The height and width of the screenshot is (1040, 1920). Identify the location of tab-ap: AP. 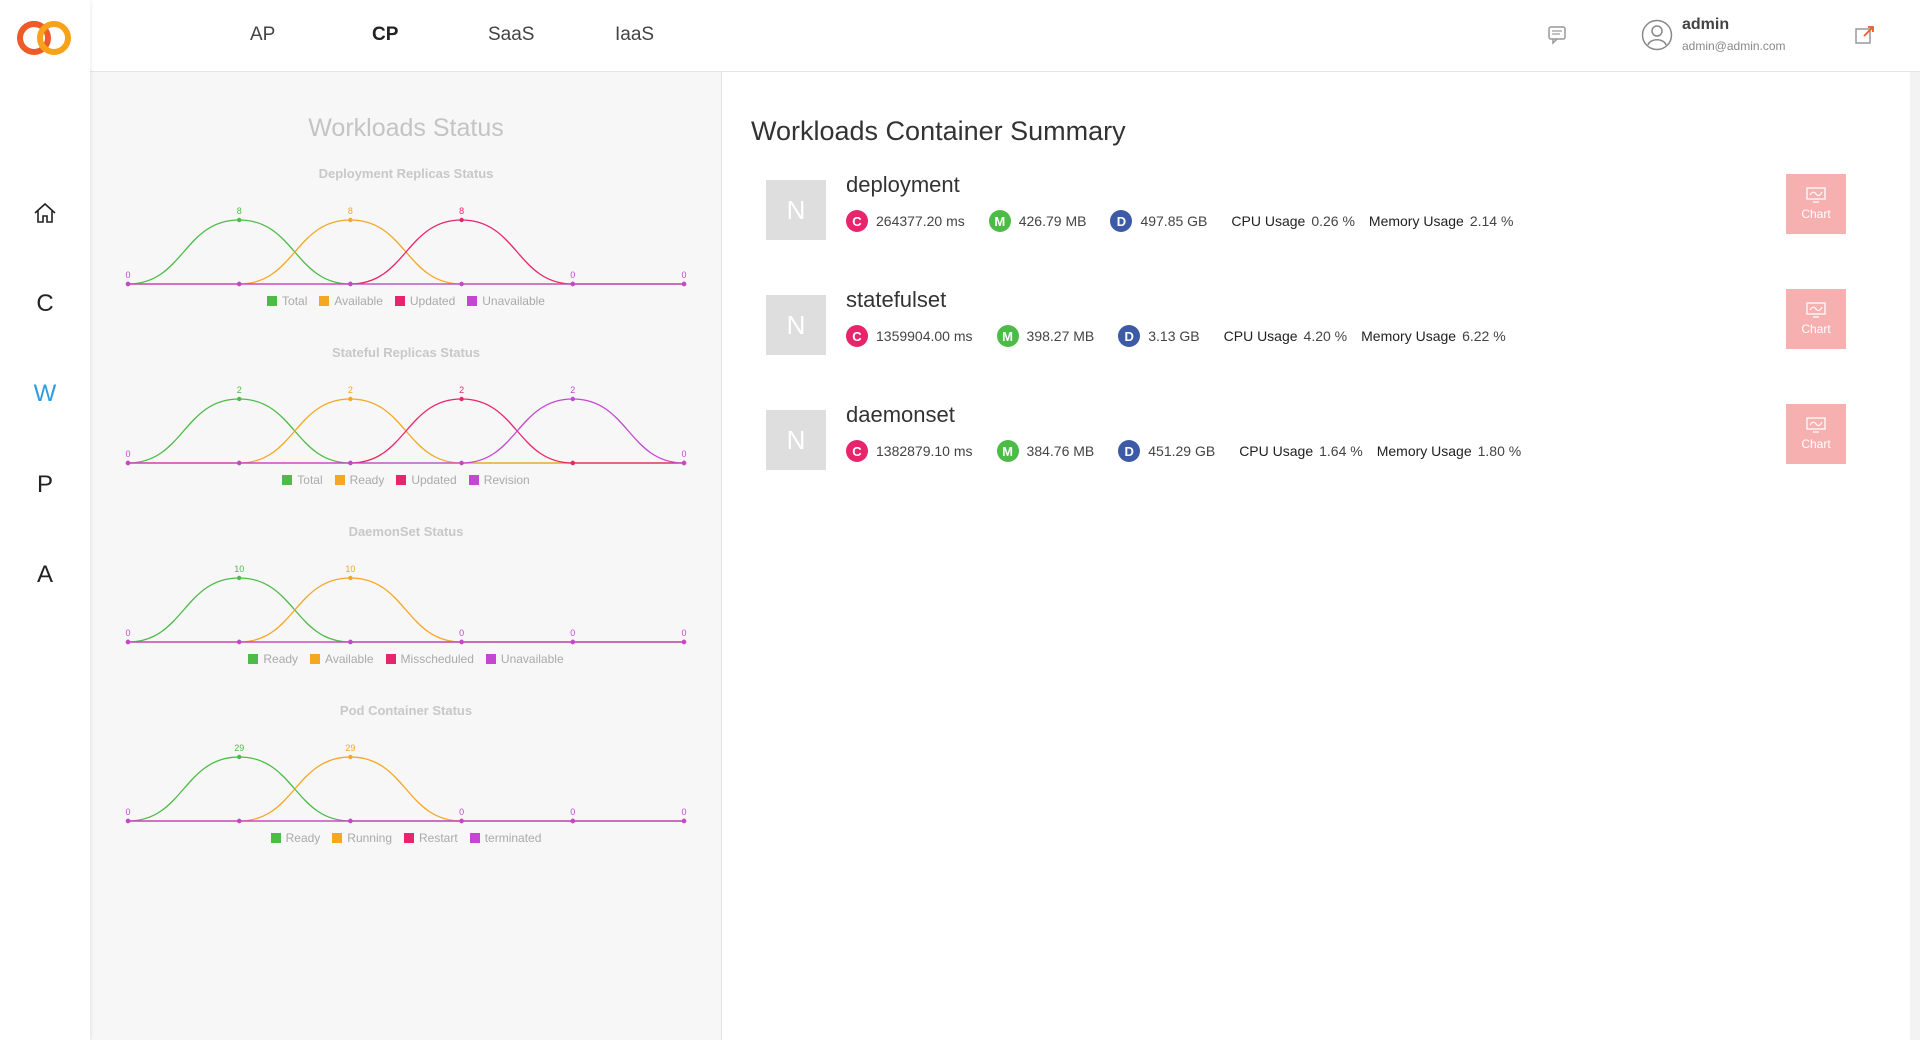
(262, 35).